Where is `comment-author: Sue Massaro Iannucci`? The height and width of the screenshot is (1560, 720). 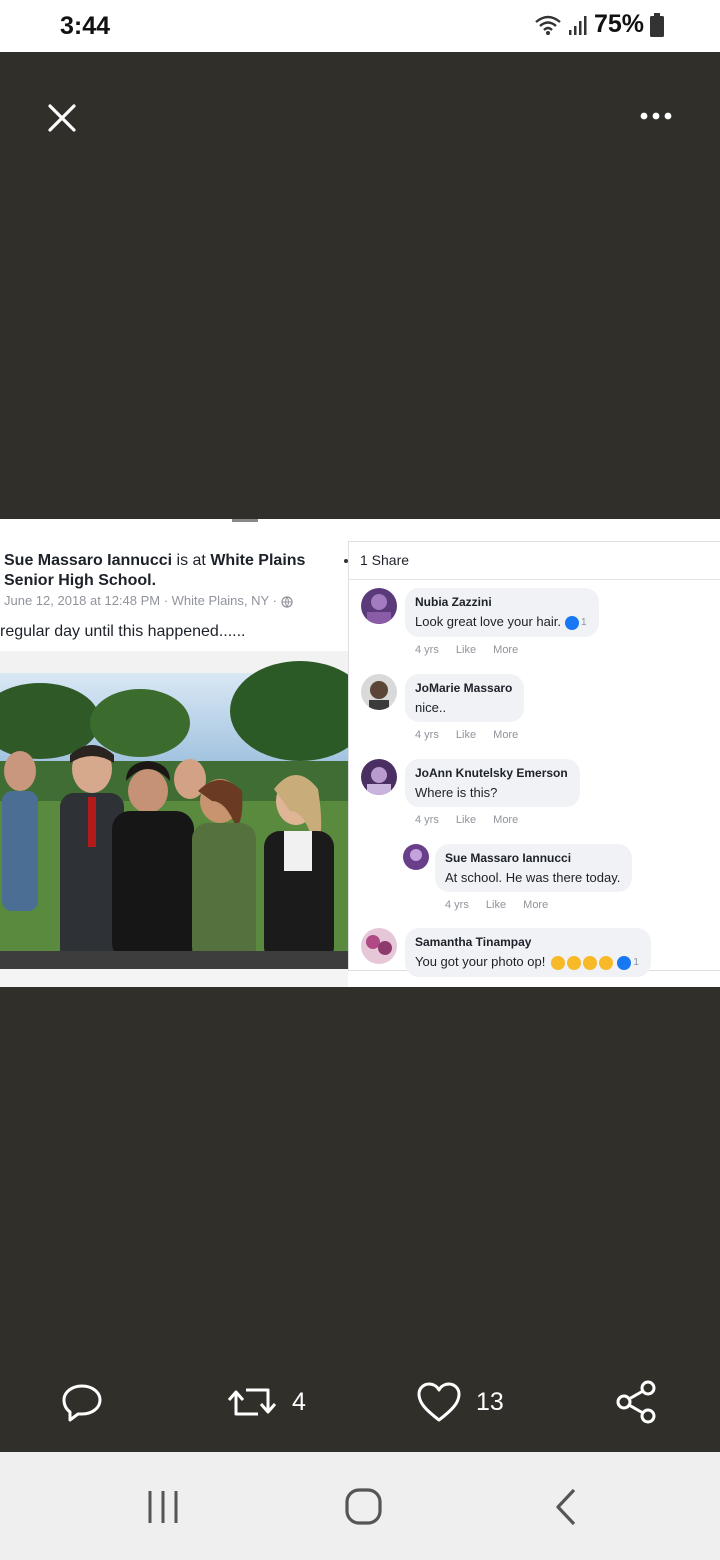
comment-author: Sue Massaro Iannucci is located at coordinates (508, 858).